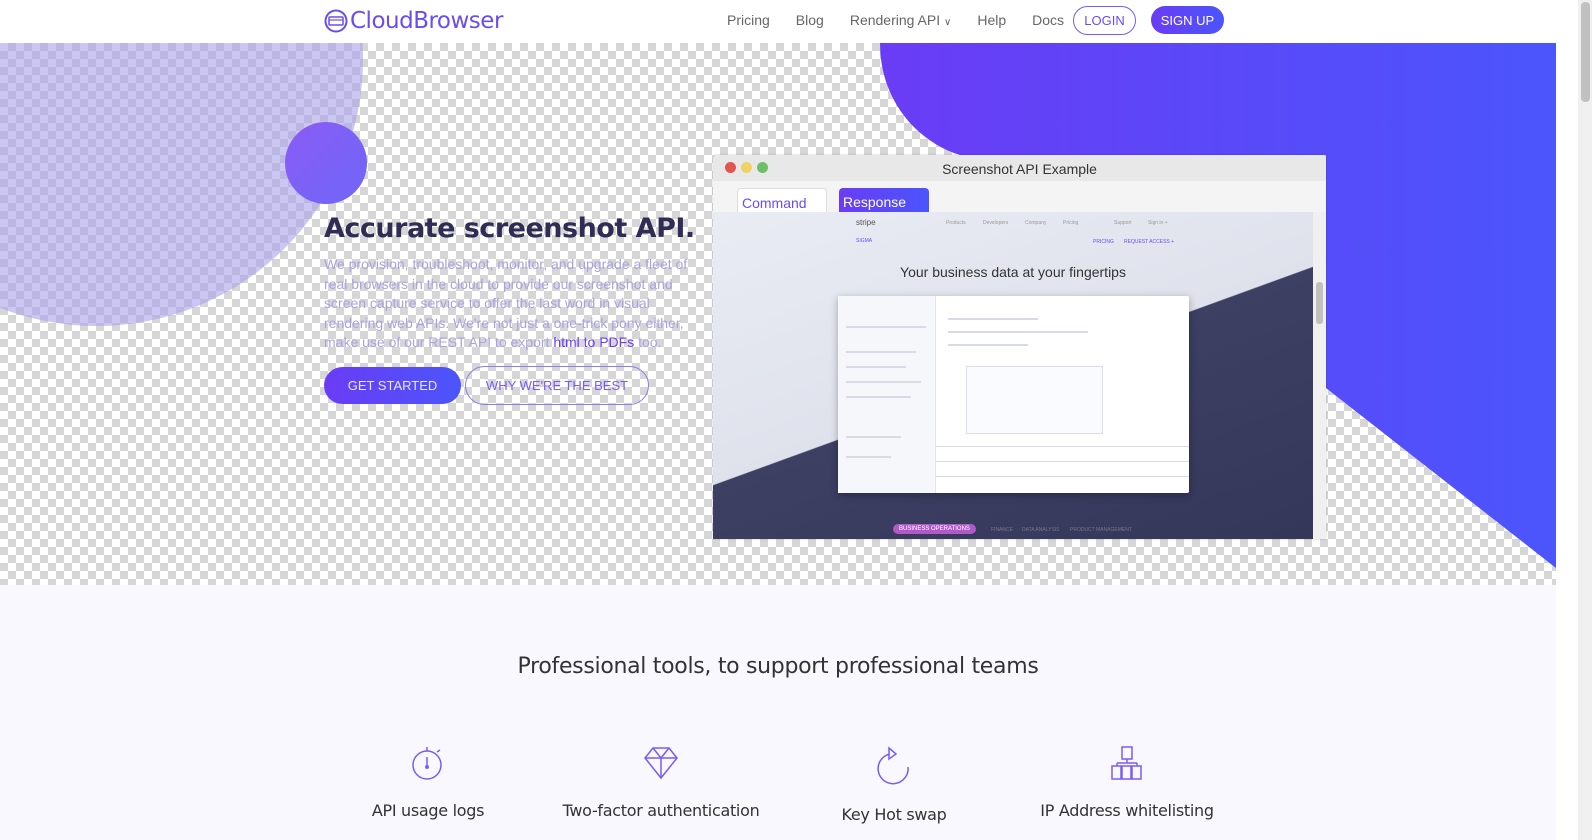 This screenshot has height=840, width=1592. Describe the element at coordinates (1319, 375) in the screenshot. I see `screenshot-scrollbar` at that location.